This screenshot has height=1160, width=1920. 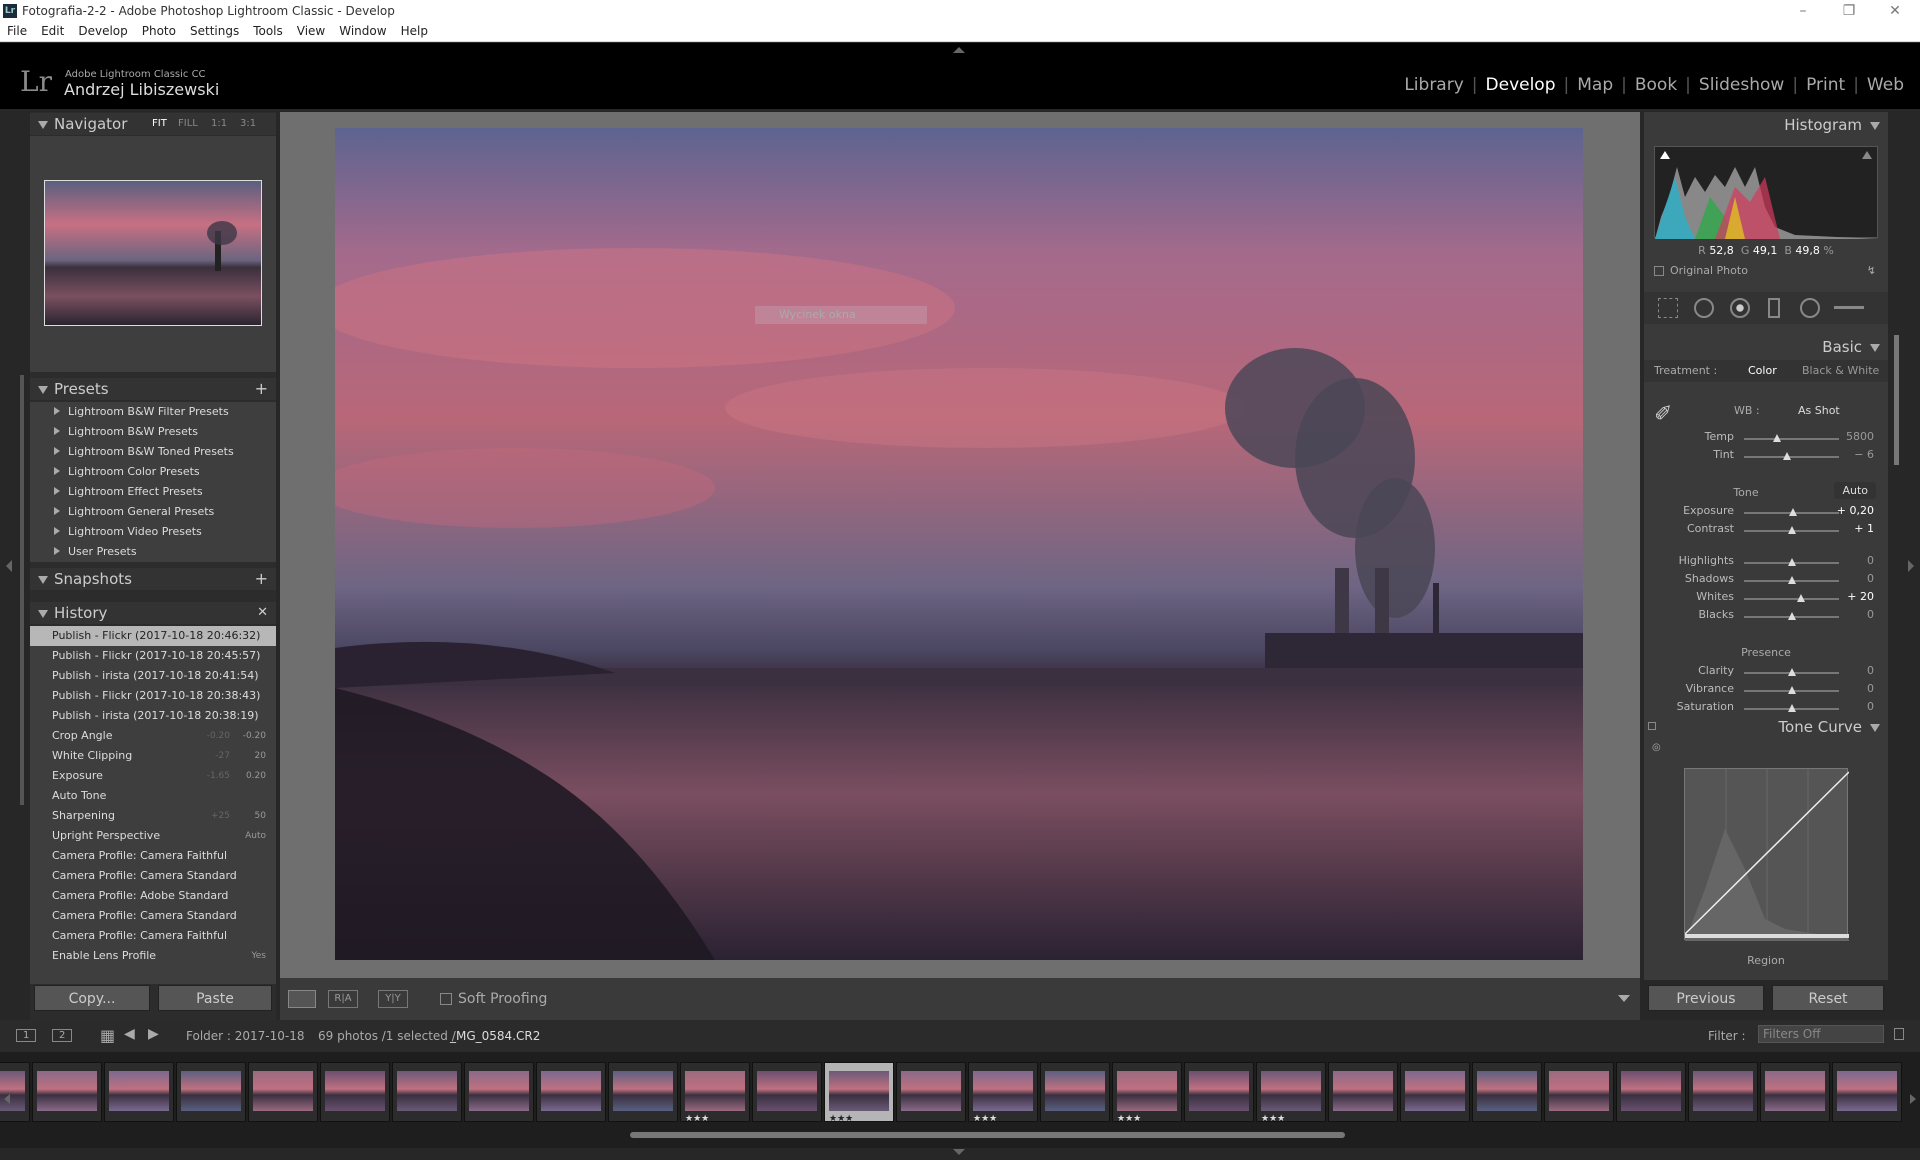 I want to click on slider-contrast: Contrast + 1, so click(x=1766, y=531).